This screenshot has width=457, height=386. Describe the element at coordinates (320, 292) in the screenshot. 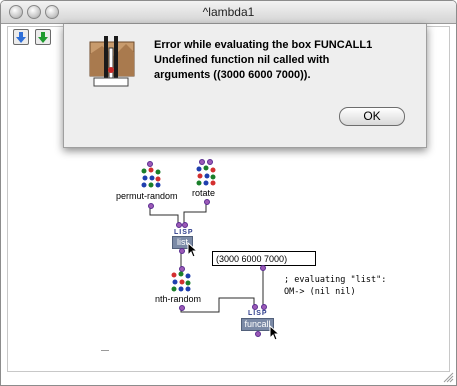

I see `comment-line-2: OM-> (nil nil)` at that location.